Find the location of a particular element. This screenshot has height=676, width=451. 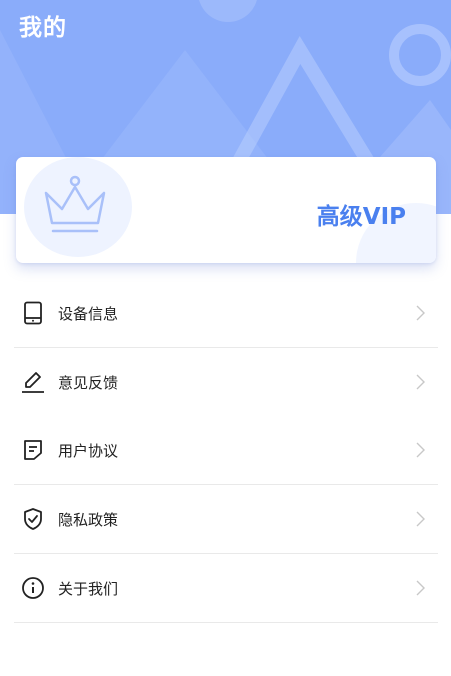

phone-icon is located at coordinates (33, 313).